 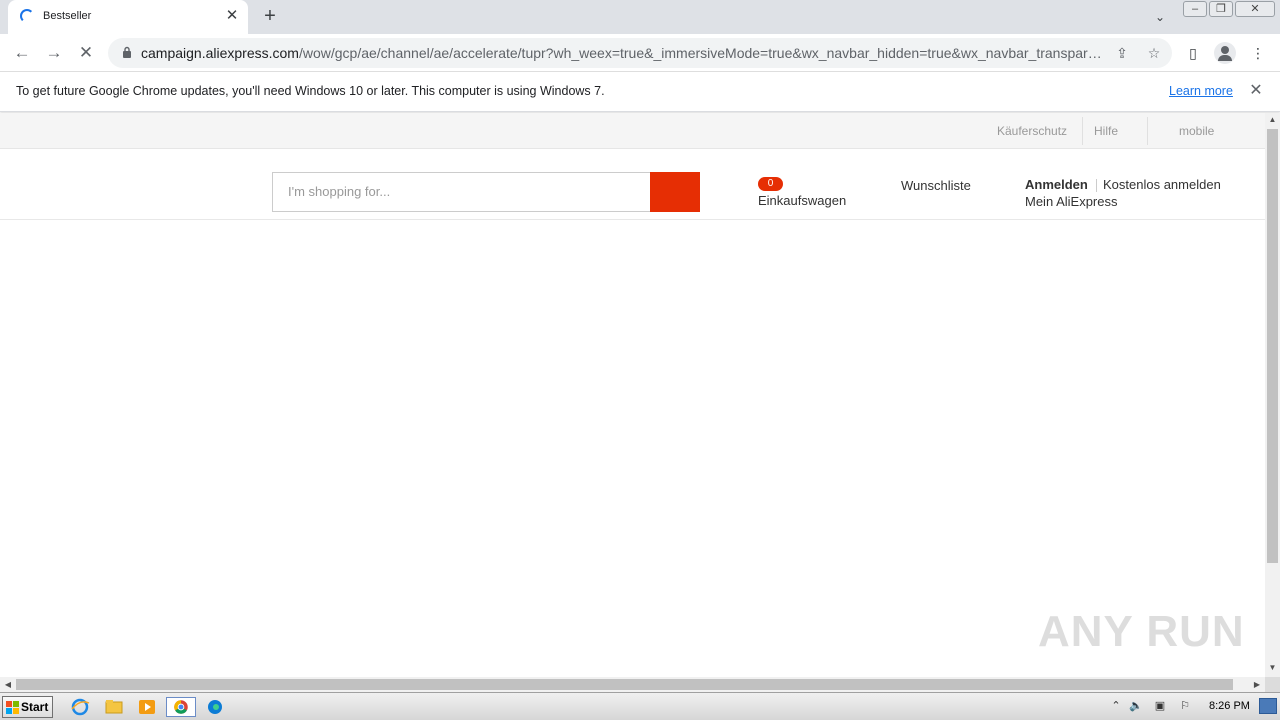 I want to click on sign-in-link: Anmelden, so click(x=1056, y=184).